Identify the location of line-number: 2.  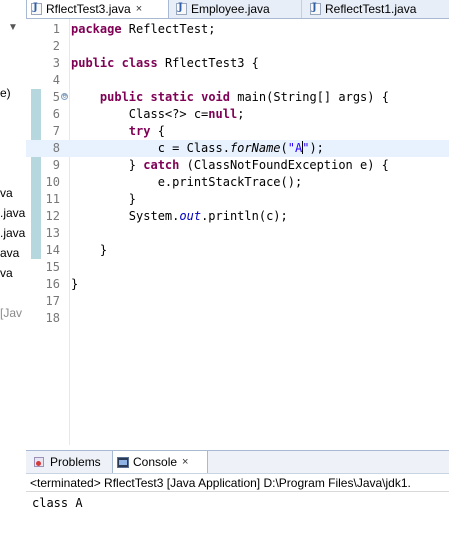
(56, 46).